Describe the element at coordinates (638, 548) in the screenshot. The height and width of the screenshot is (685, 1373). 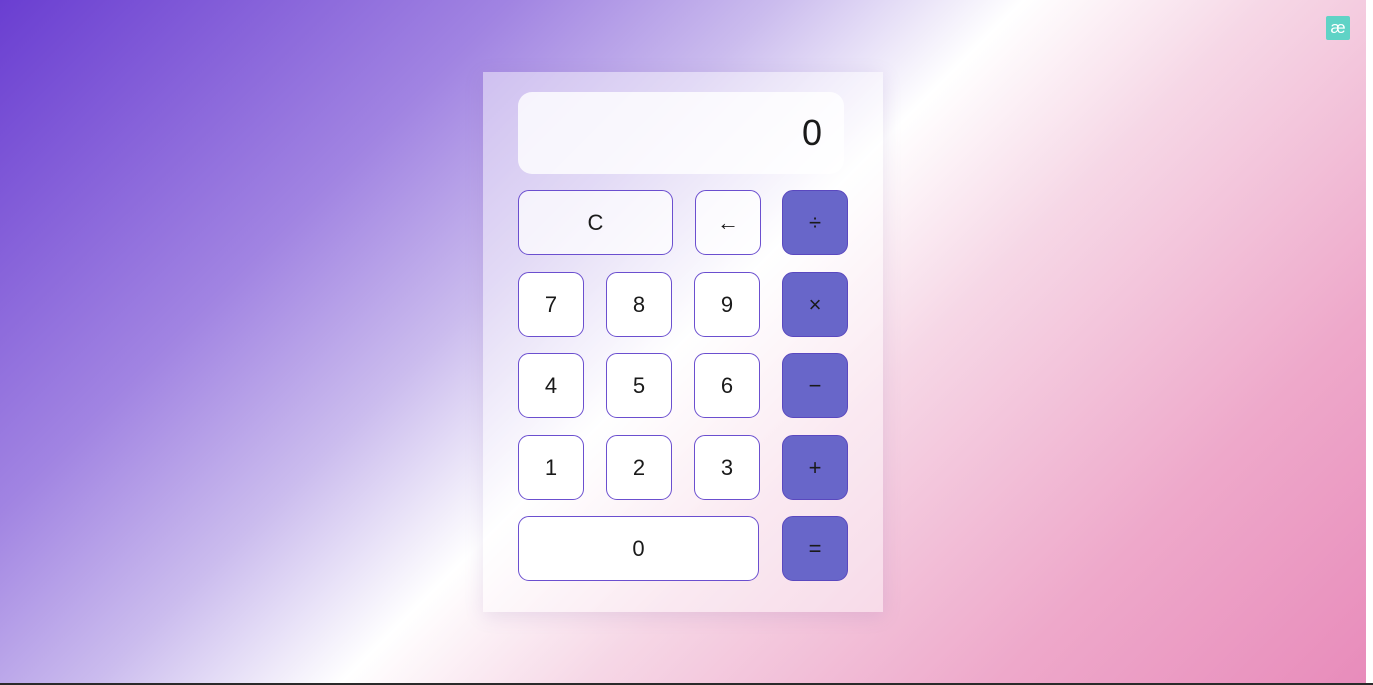
I see `digit-0-button: 0` at that location.